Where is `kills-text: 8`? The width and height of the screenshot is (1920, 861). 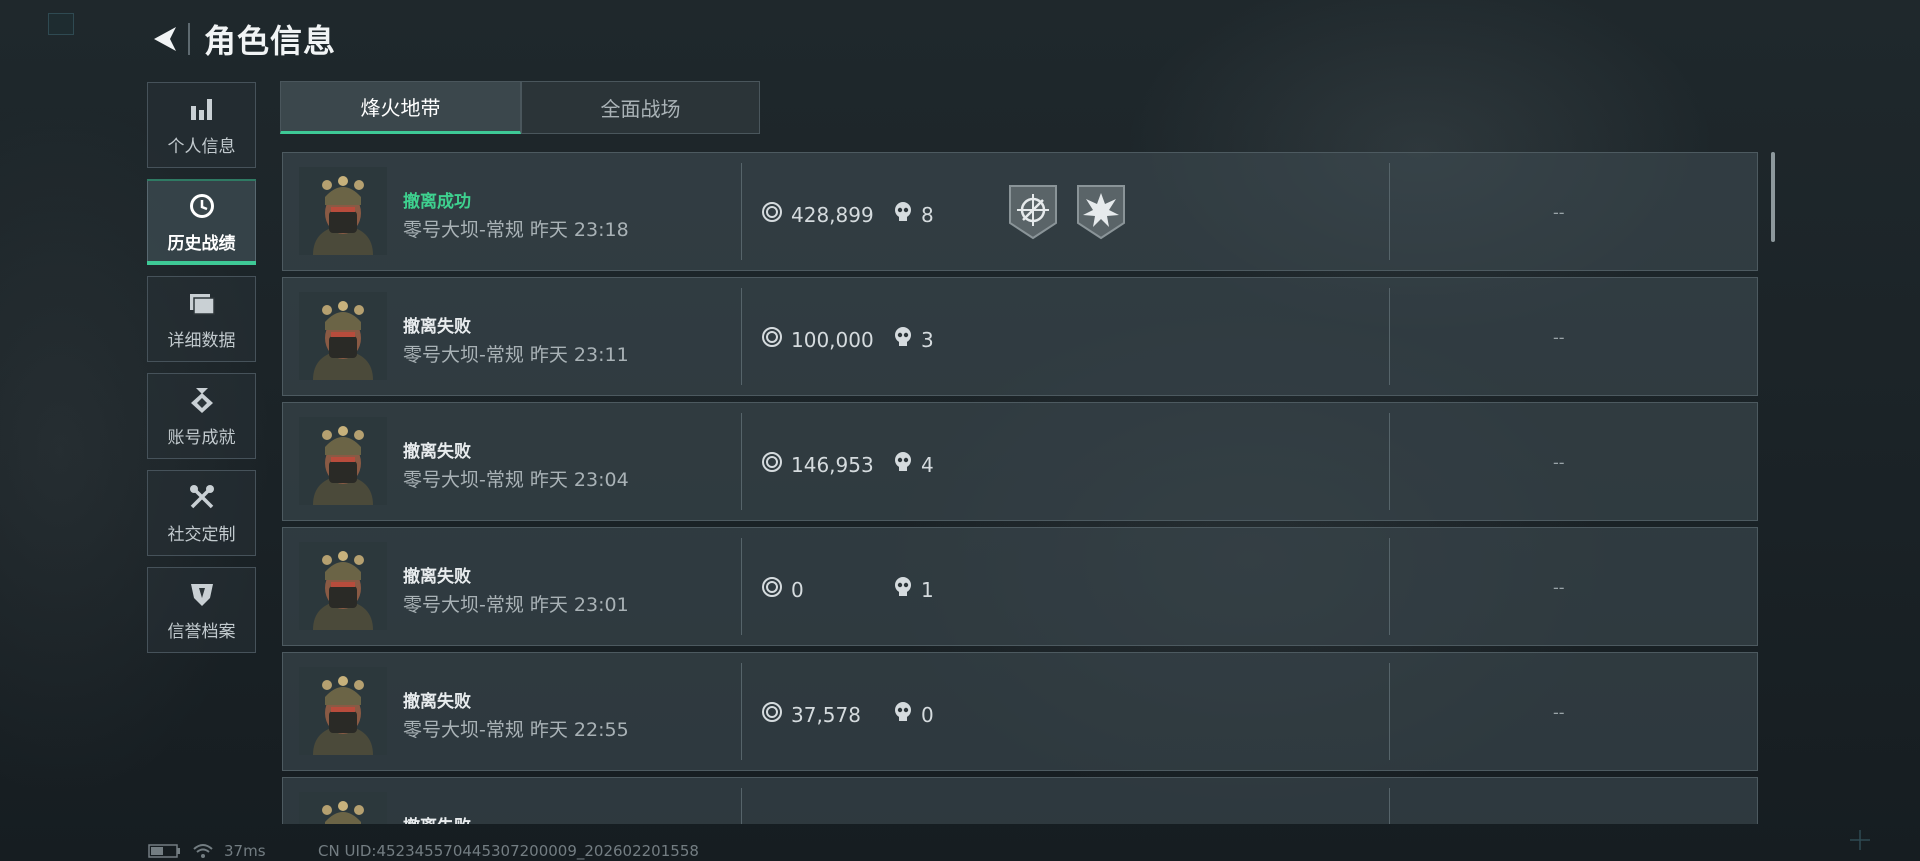
kills-text: 8 is located at coordinates (927, 214).